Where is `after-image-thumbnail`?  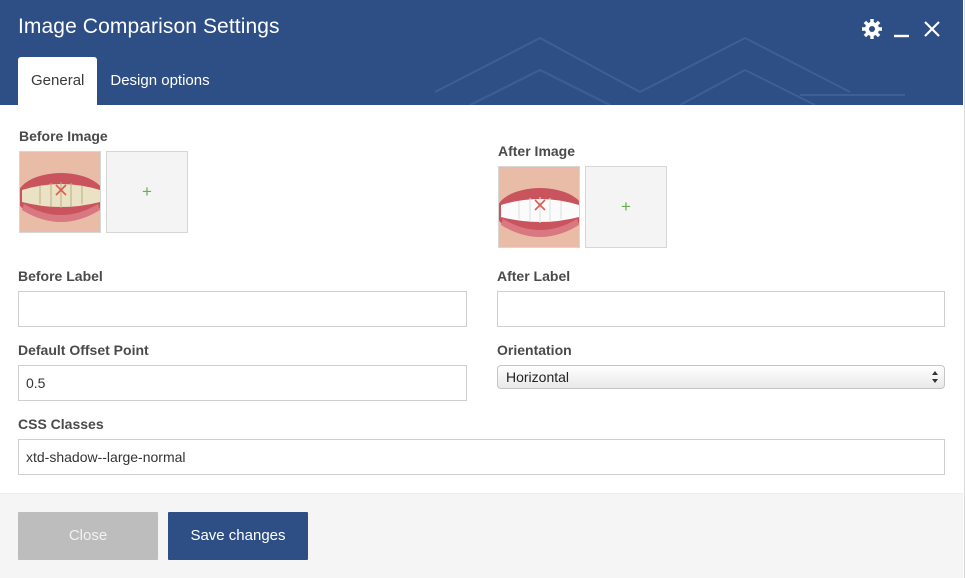
after-image-thumbnail is located at coordinates (539, 207).